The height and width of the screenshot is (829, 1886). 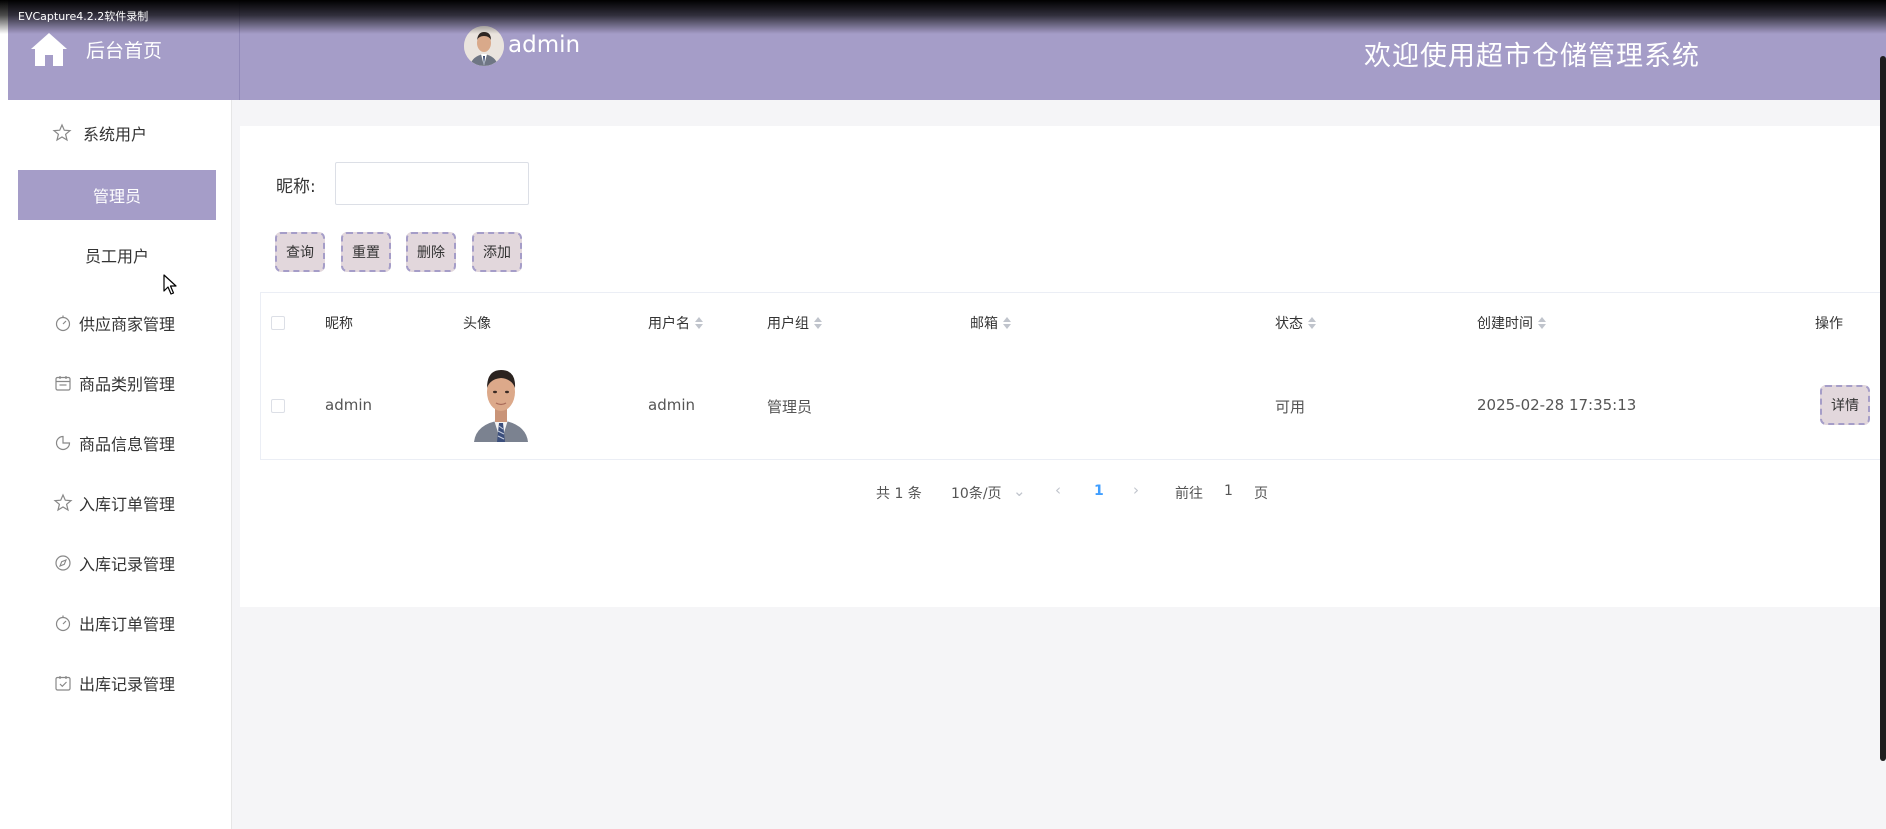 I want to click on column-header-created: 创建时间, so click(x=1511, y=323).